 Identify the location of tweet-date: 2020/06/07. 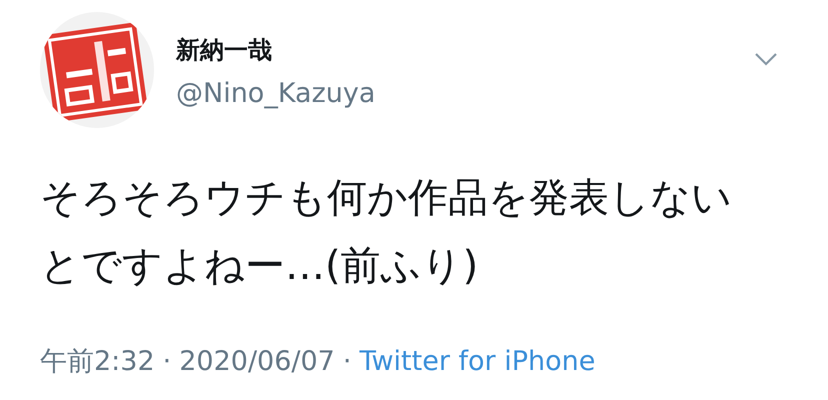
(257, 362).